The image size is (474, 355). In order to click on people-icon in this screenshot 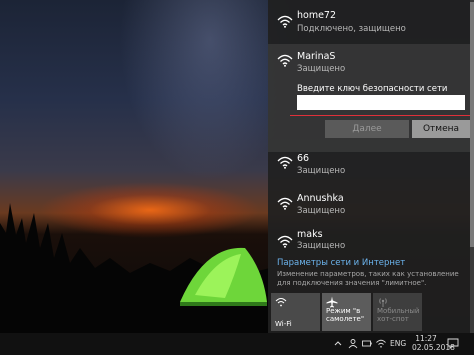, I will do `click(353, 343)`.